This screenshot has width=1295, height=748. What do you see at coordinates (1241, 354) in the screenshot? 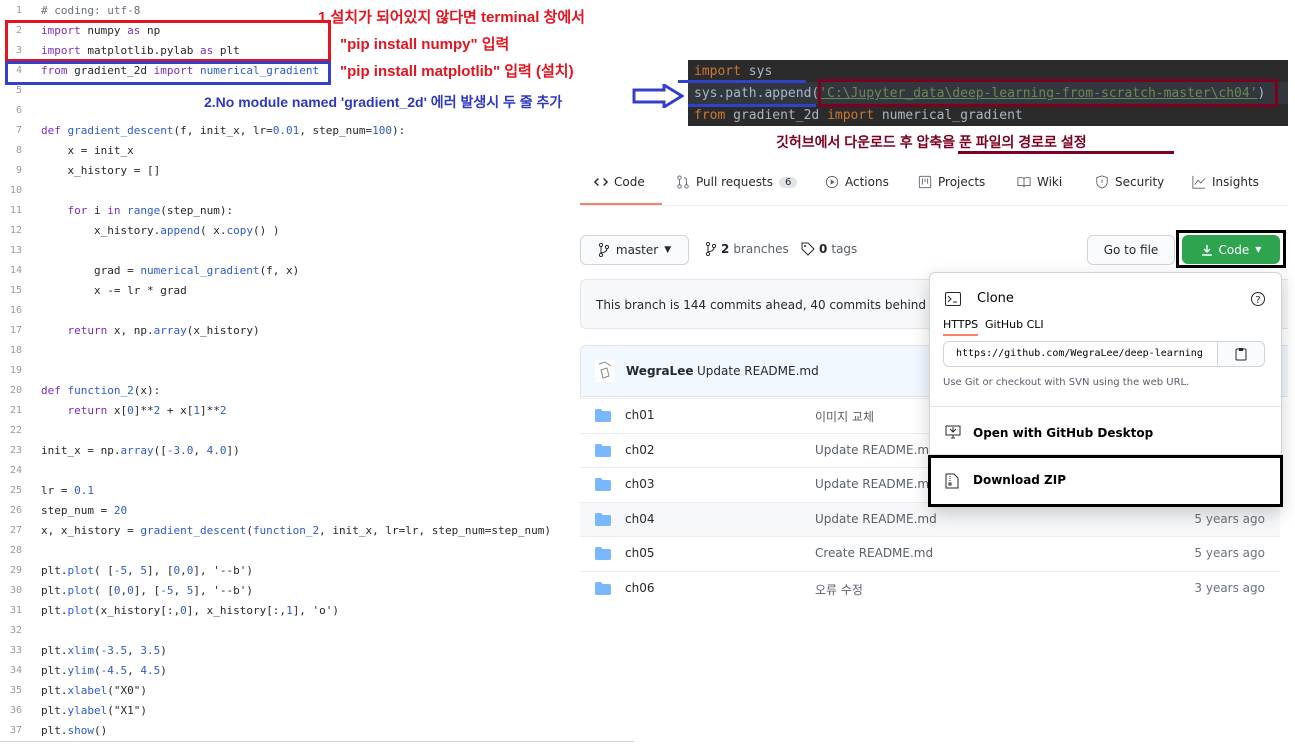
I see `copy-url-button` at bounding box center [1241, 354].